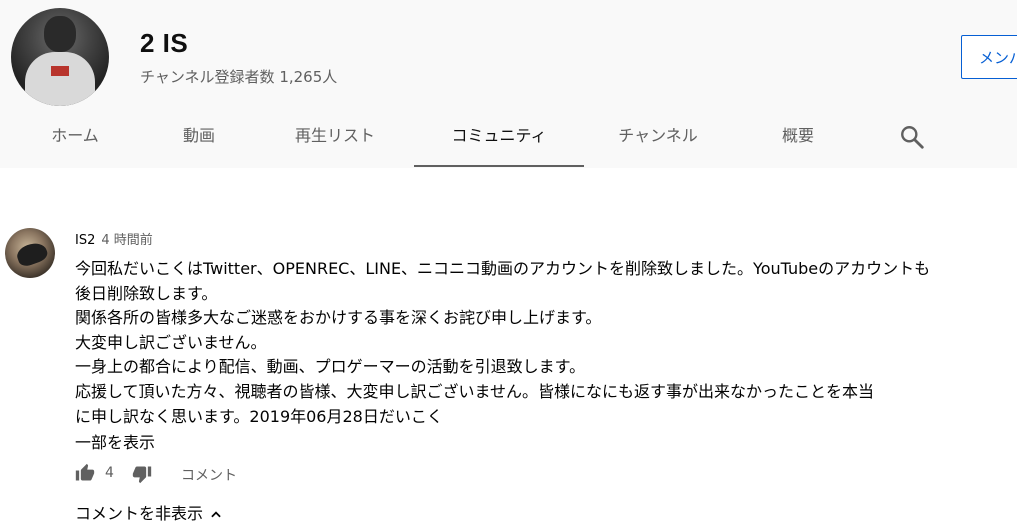  I want to click on hide-comments-button: コメントを非表示, so click(149, 512).